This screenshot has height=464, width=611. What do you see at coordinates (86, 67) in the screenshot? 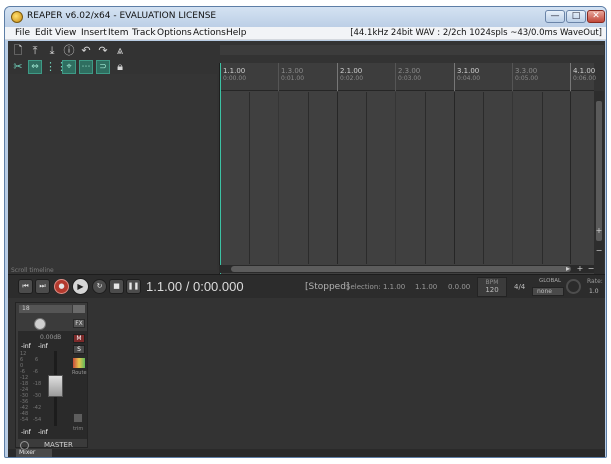
I see `grid-lines-icon: ⋯` at bounding box center [86, 67].